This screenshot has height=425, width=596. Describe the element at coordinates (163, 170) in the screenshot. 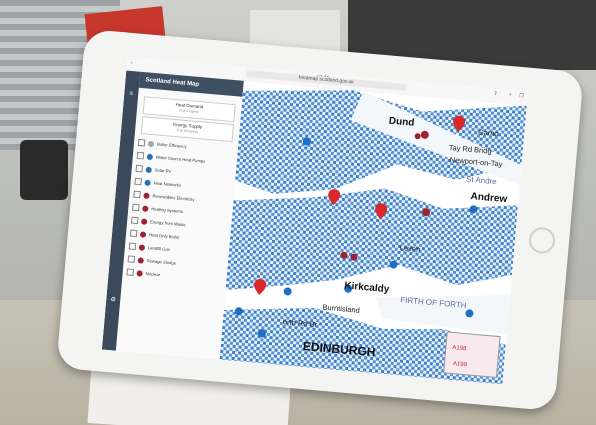

I see `layer-label: Solar PV` at that location.